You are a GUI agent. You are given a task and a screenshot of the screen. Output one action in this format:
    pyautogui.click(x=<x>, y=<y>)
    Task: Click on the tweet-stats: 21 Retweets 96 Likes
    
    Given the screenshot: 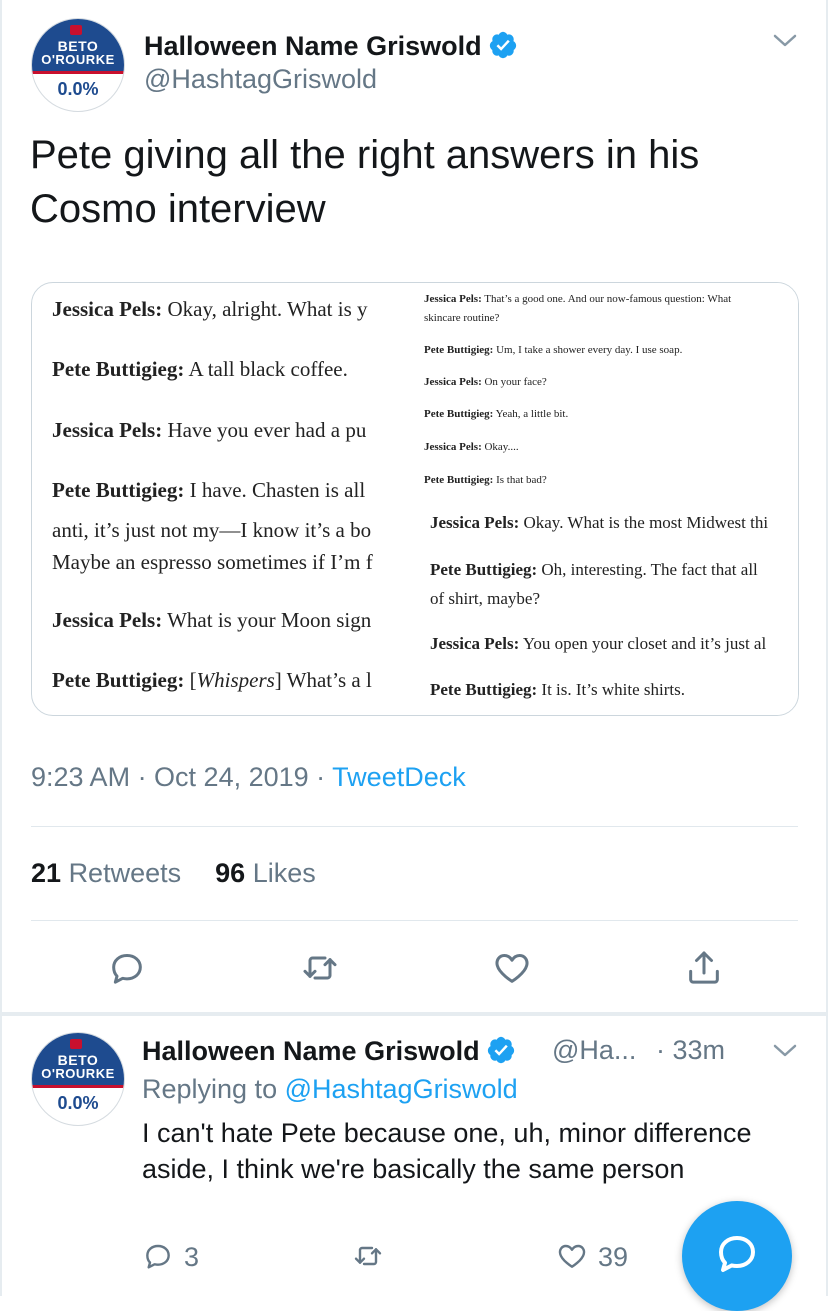 What is the action you would take?
    pyautogui.click(x=173, y=873)
    